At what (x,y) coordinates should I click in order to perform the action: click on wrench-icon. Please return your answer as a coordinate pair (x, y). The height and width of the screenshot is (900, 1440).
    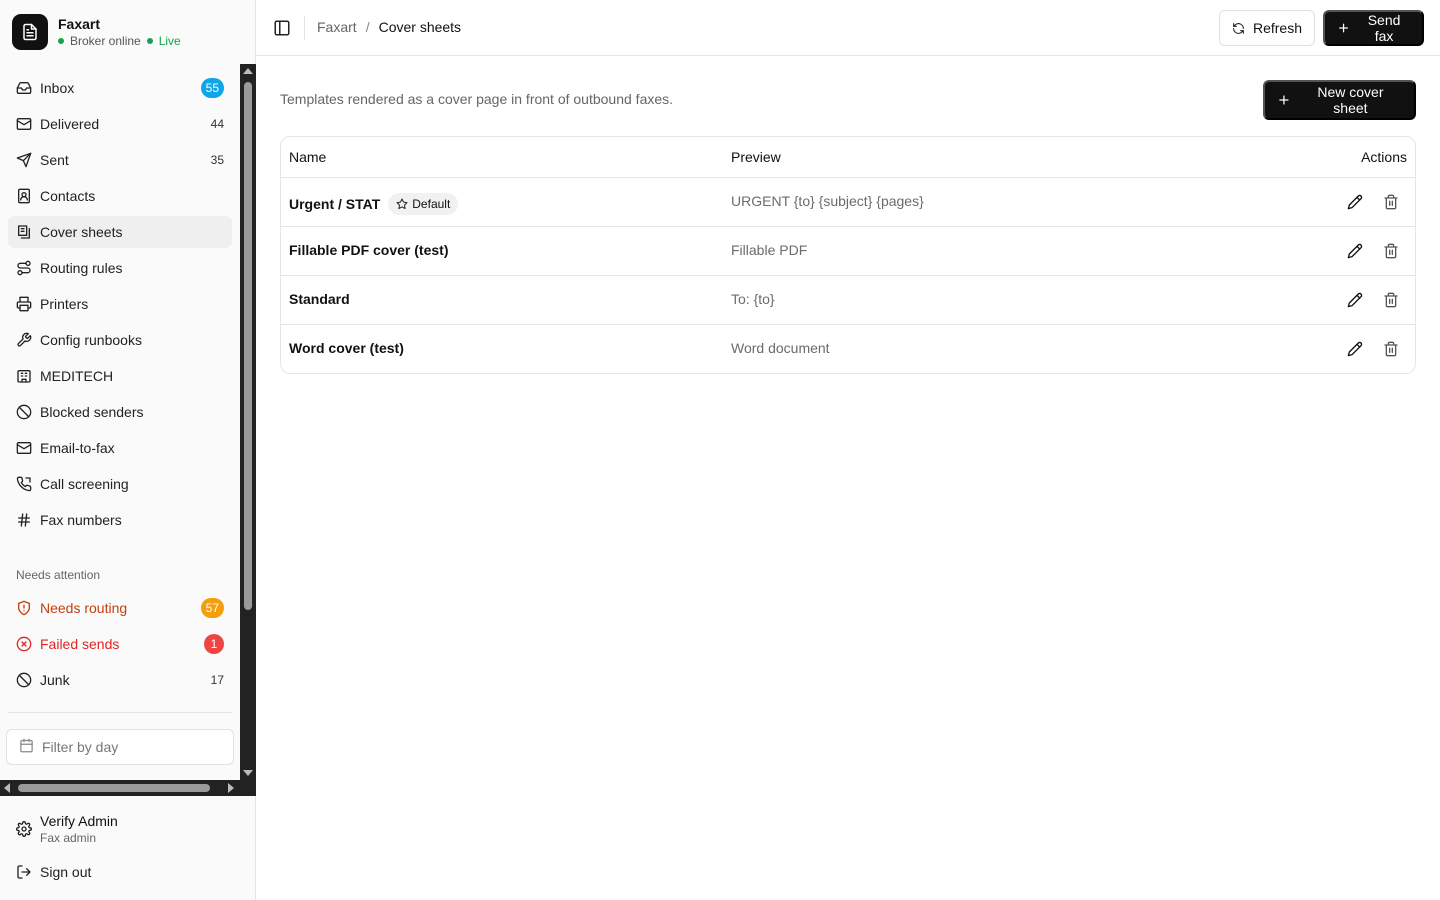
    Looking at the image, I should click on (24, 340).